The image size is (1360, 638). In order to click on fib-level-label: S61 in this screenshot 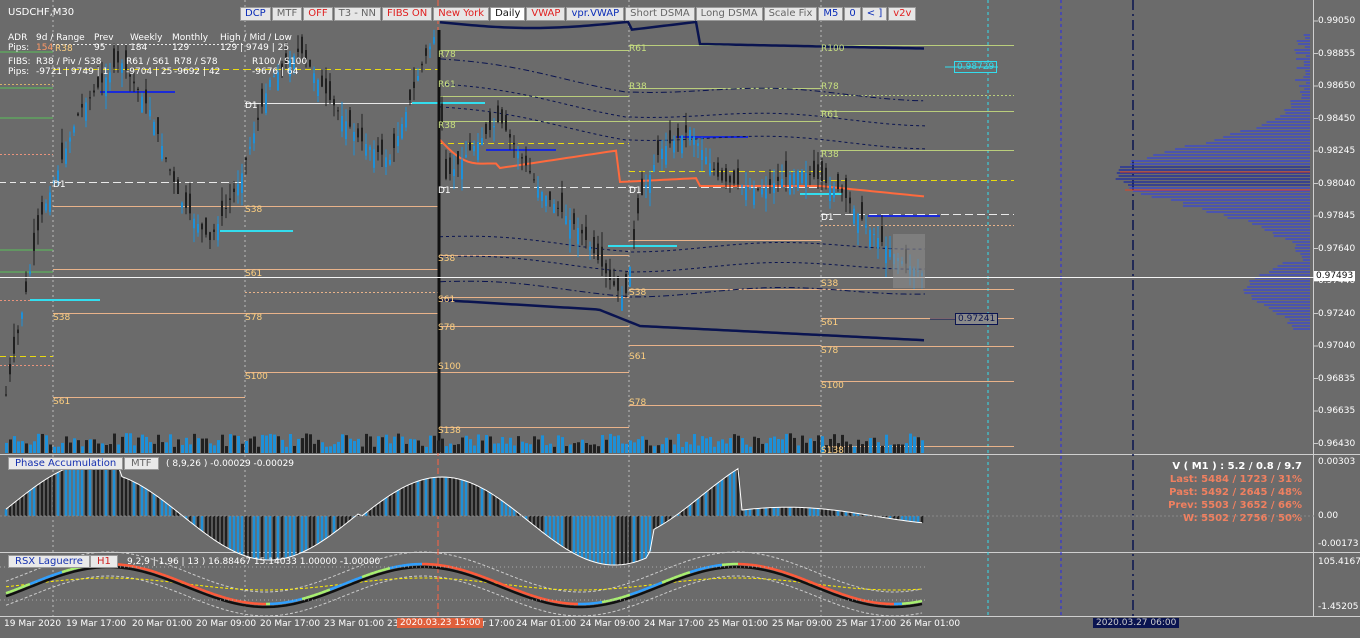, I will do `click(62, 402)`.